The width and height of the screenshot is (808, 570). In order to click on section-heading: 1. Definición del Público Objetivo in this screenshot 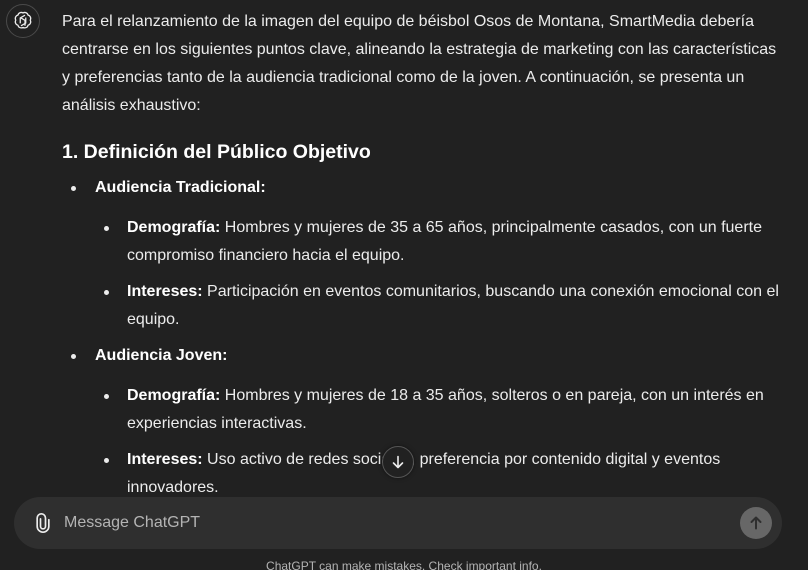, I will do `click(216, 152)`.